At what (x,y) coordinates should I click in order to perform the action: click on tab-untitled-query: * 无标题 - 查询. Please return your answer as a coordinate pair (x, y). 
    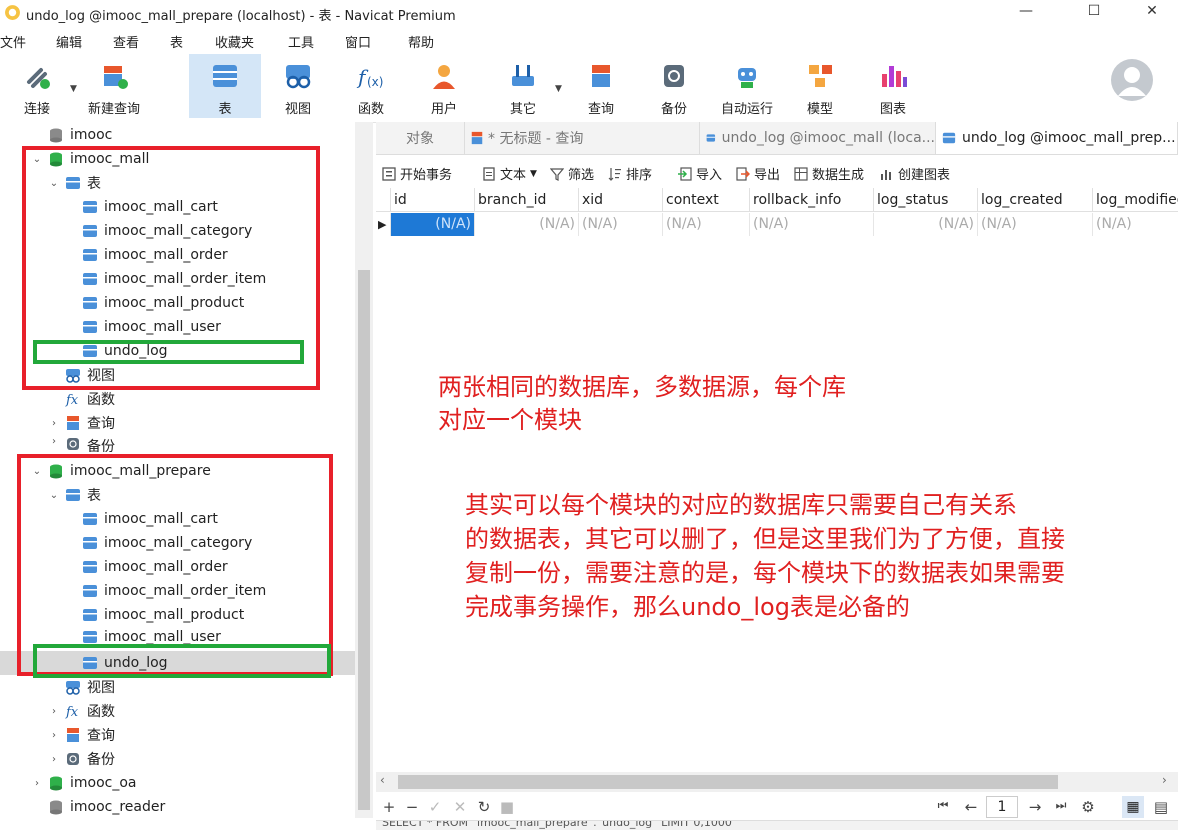
    Looking at the image, I should click on (582, 138).